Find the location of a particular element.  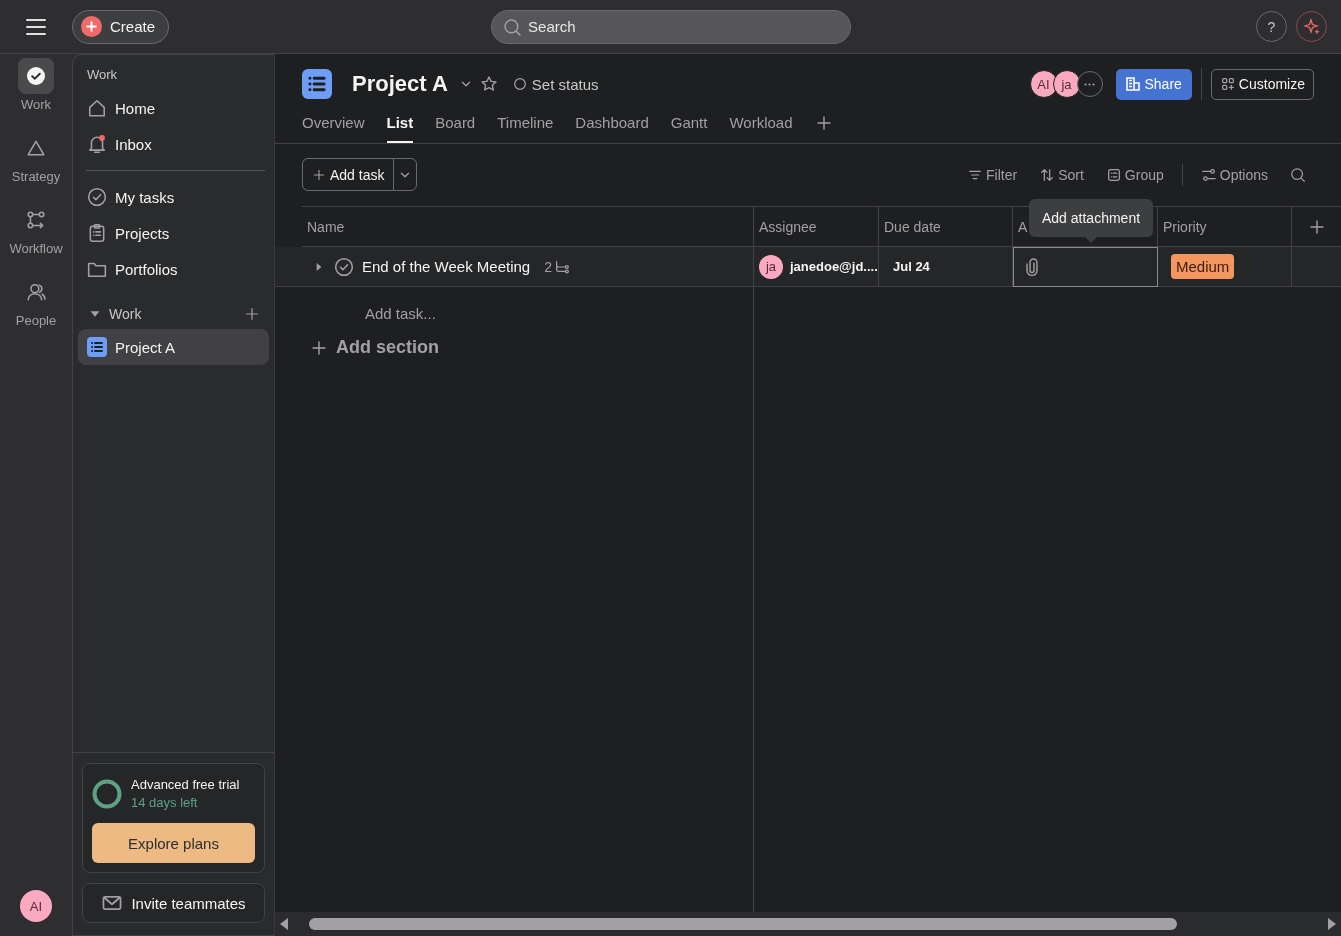

search-button is located at coordinates (1298, 174).